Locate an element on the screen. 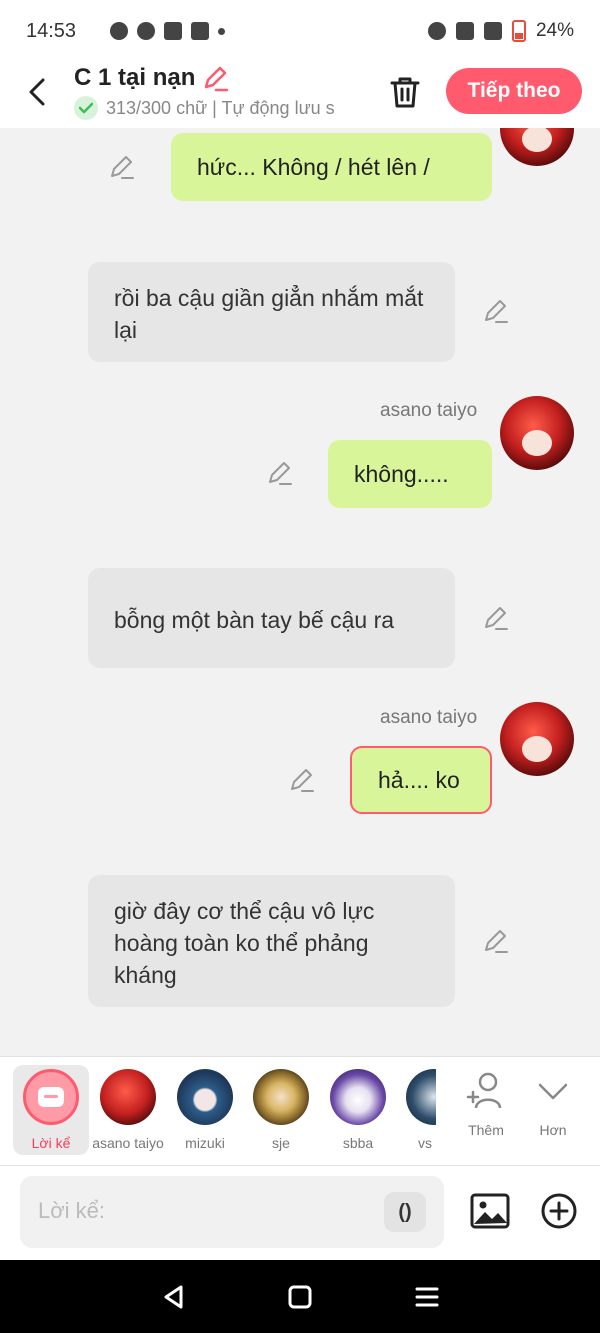 The image size is (600, 1333). signal-icon is located at coordinates (492, 31).